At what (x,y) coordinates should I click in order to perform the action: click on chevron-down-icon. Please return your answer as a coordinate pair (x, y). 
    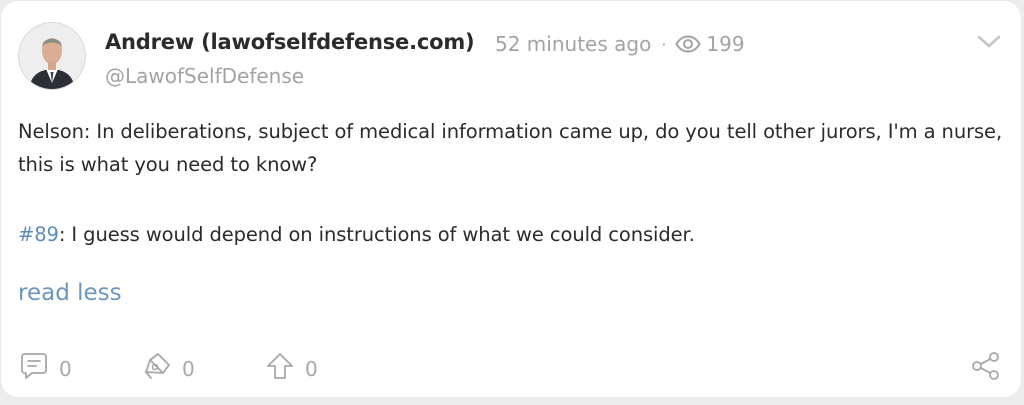
    Looking at the image, I should click on (989, 42).